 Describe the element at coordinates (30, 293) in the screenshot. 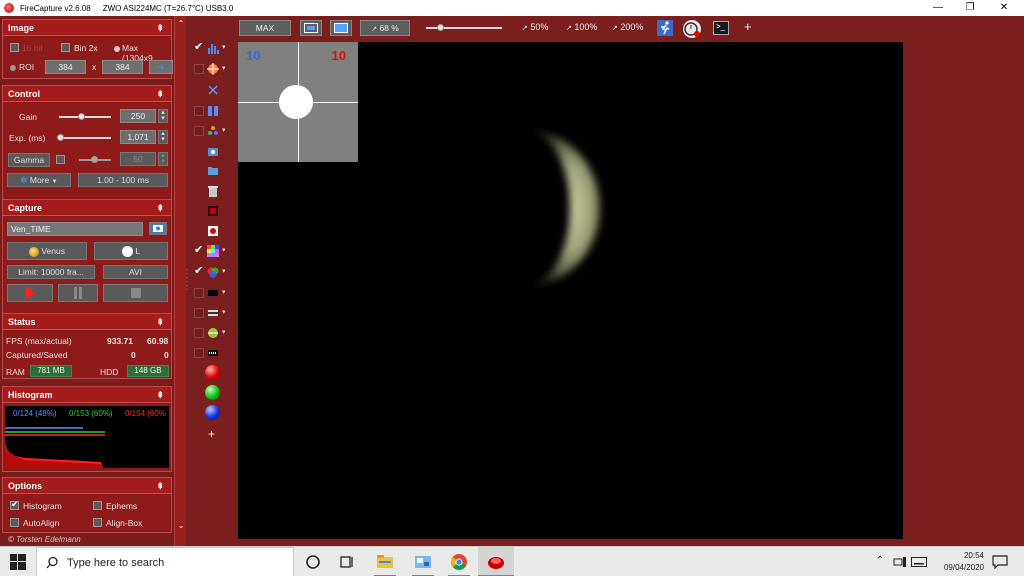

I see `start-capture-button` at that location.